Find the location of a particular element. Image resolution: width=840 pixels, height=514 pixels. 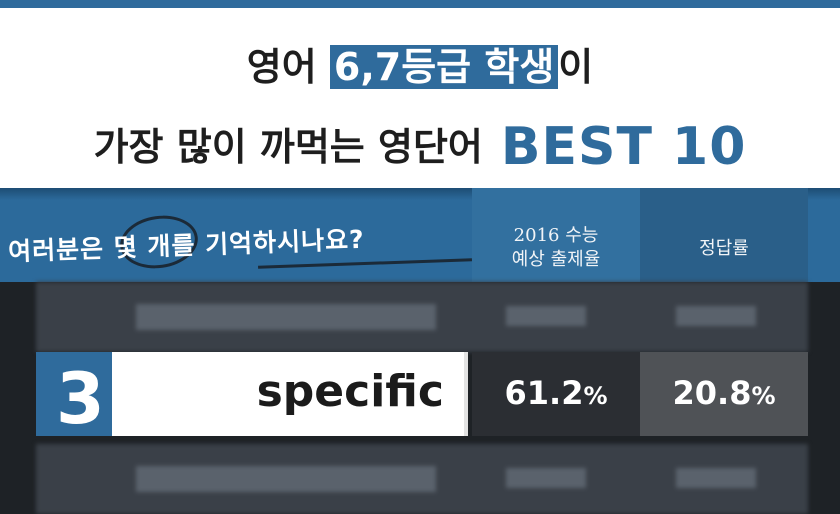

title-line2-text: 가장 많이 까먹는 영단어 is located at coordinates (288, 147).